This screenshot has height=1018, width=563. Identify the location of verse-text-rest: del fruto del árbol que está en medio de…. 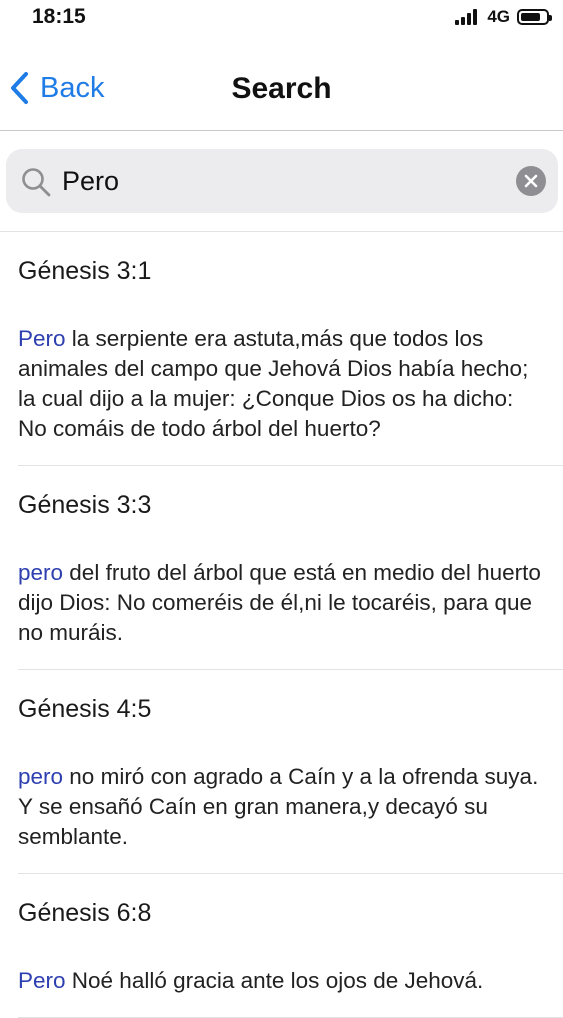
(279, 602).